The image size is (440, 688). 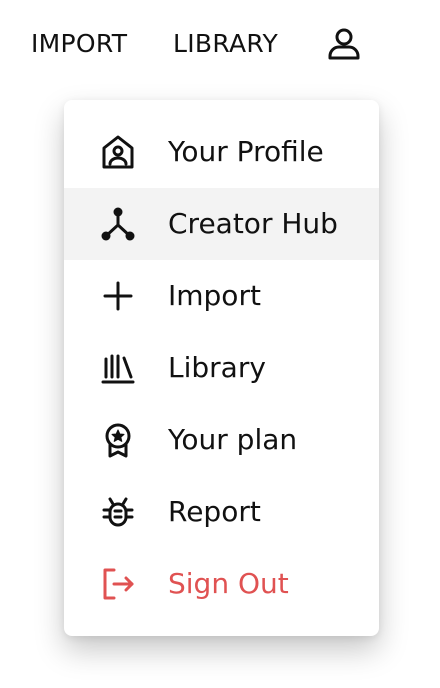 I want to click on menu-item-label: Creator Hub, so click(x=253, y=223).